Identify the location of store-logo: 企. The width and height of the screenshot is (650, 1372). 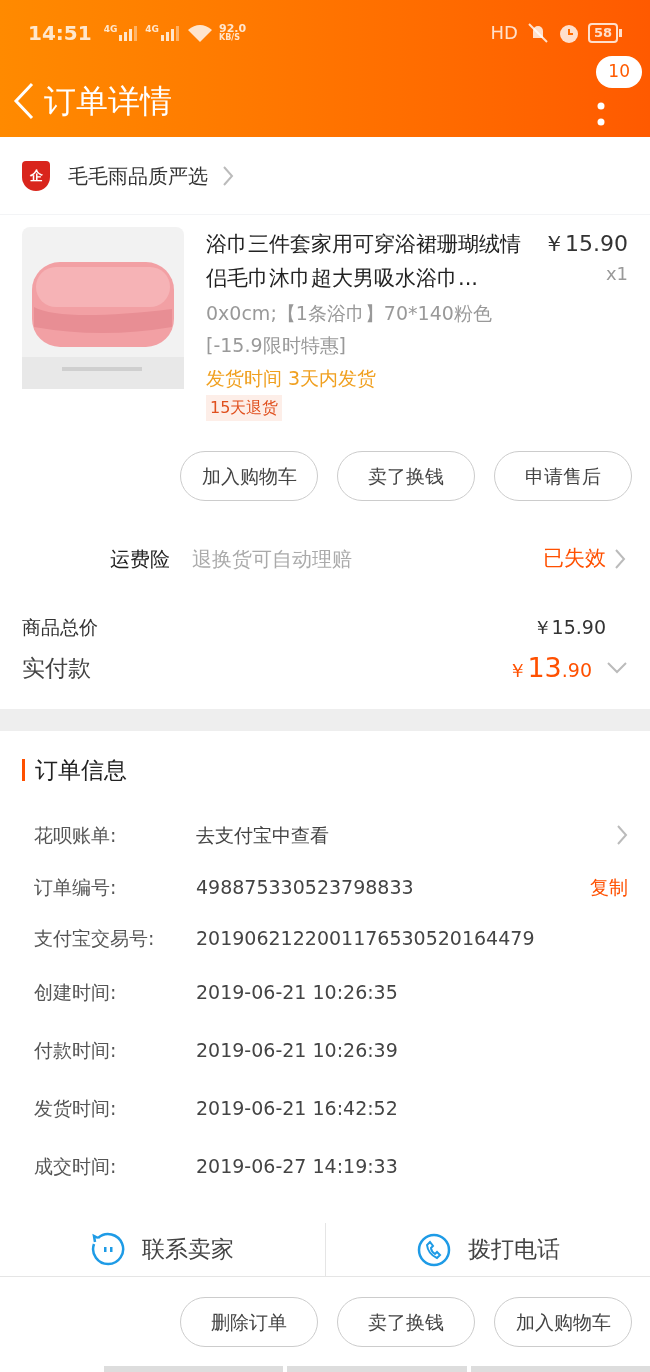
(36, 175).